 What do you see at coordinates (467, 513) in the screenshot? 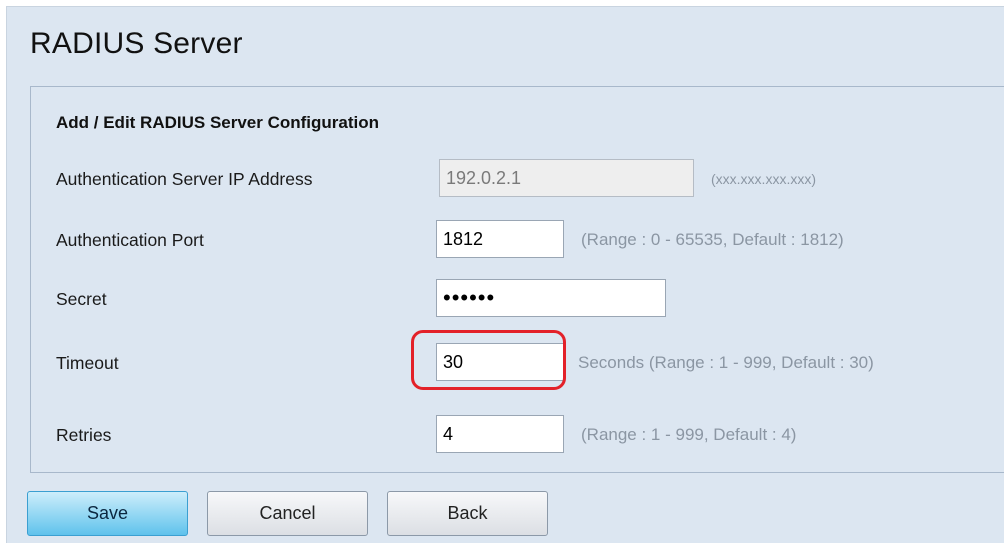
I see `back-button: Back` at bounding box center [467, 513].